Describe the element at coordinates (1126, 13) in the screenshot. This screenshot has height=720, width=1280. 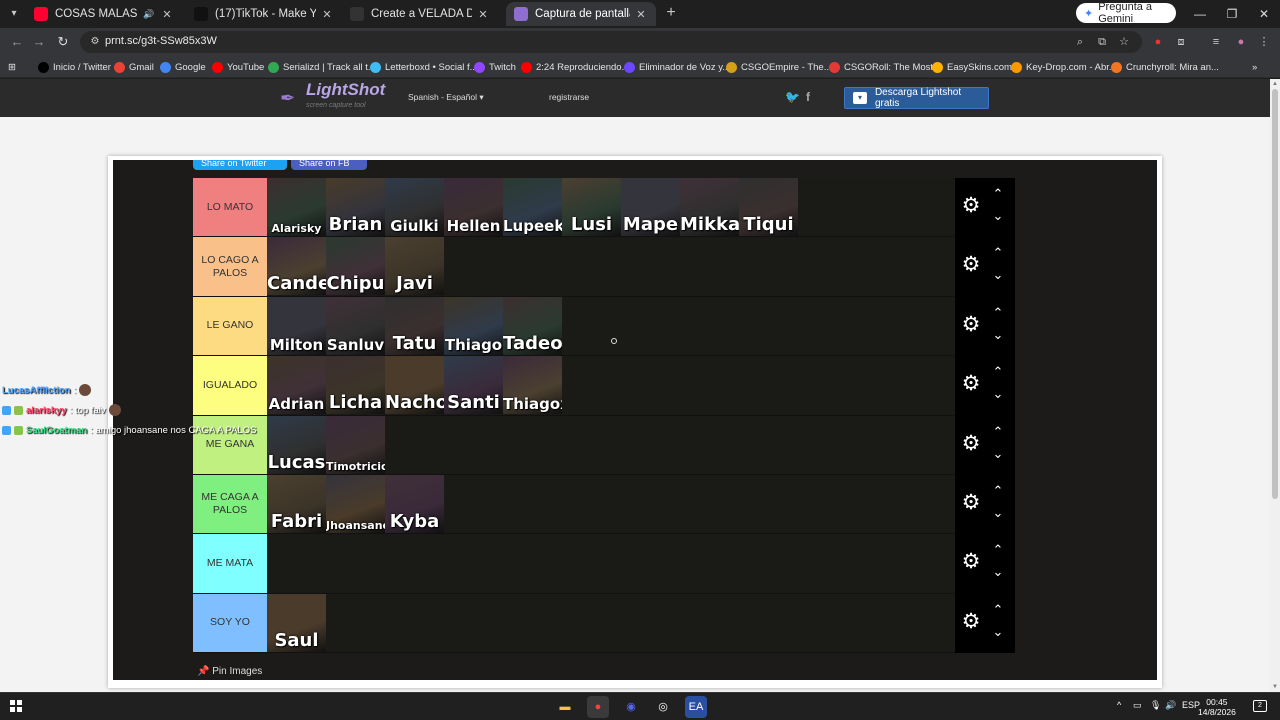
I see `gemini-button: ✦ Pregunta a Gemini` at that location.